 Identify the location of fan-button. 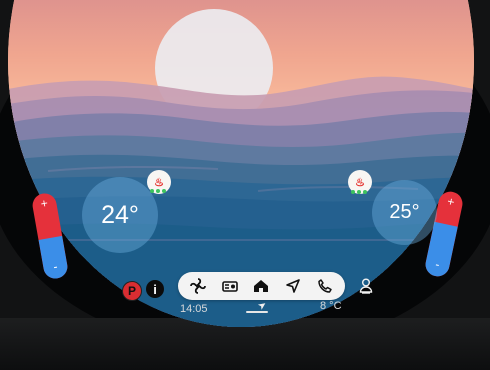
(198, 286).